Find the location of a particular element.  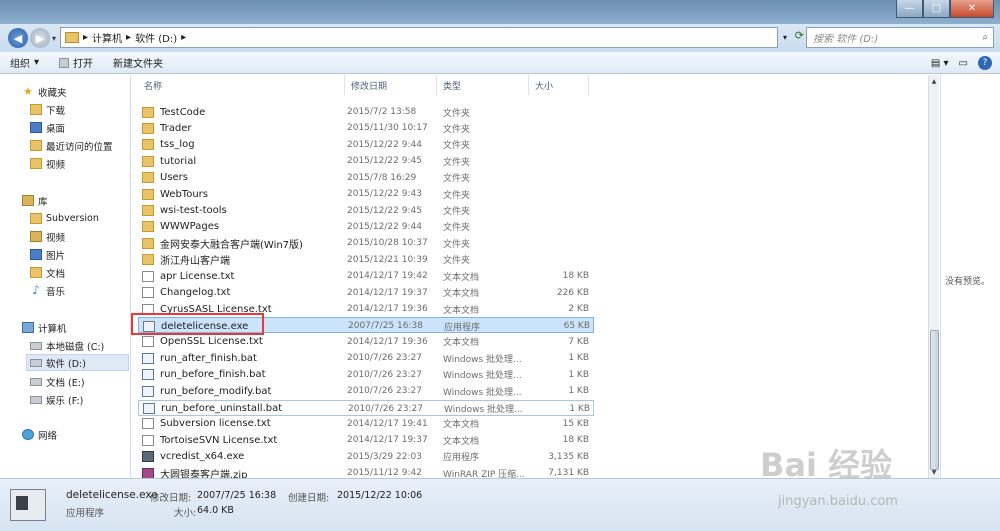

address-bar: ▸ 计算机 ▸ 软件 (D:) ▸ is located at coordinates (419, 37).